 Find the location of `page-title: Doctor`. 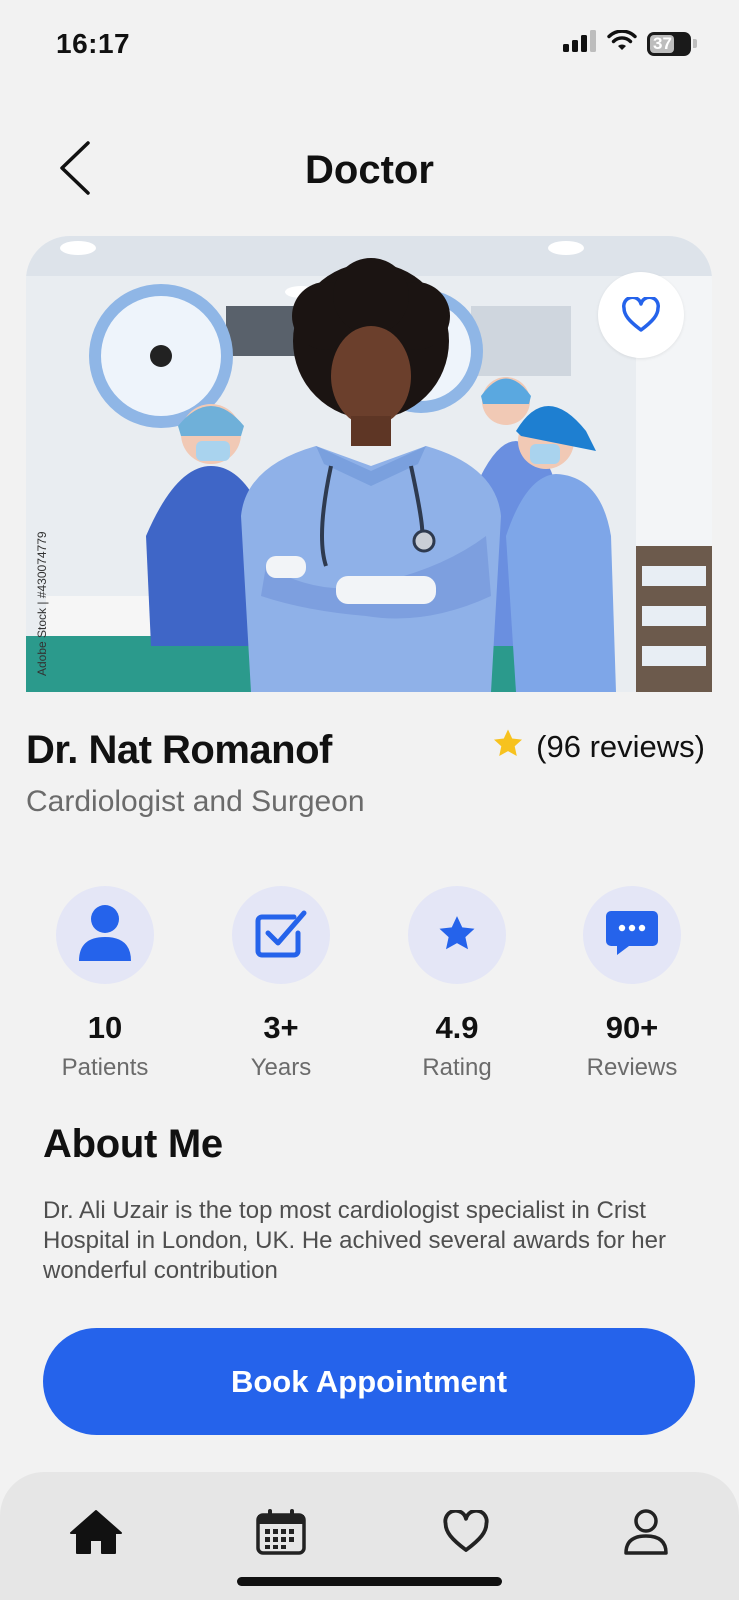

page-title: Doctor is located at coordinates (369, 170).